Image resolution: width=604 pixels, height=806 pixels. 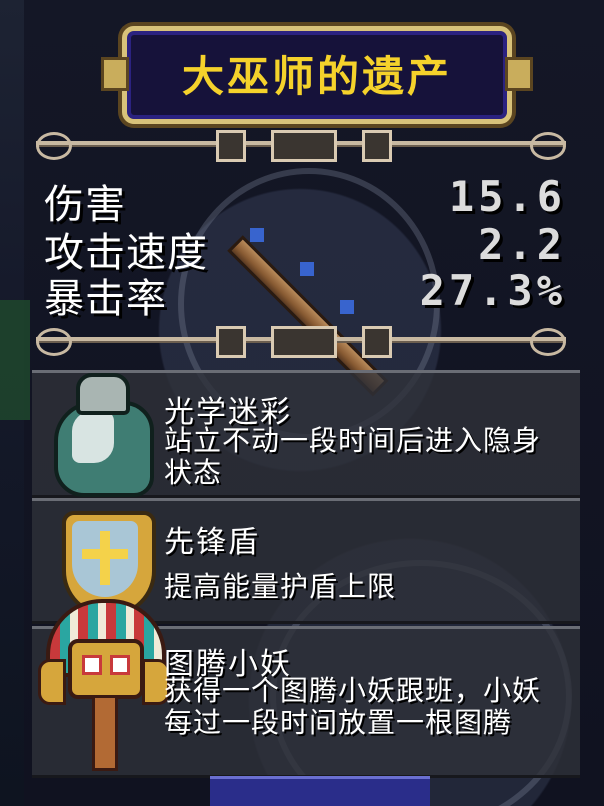 What do you see at coordinates (353, 706) in the screenshot?
I see `item-description: 获得一个图腾小妖跟班，小妖每过一段时间放置一根图腾` at bounding box center [353, 706].